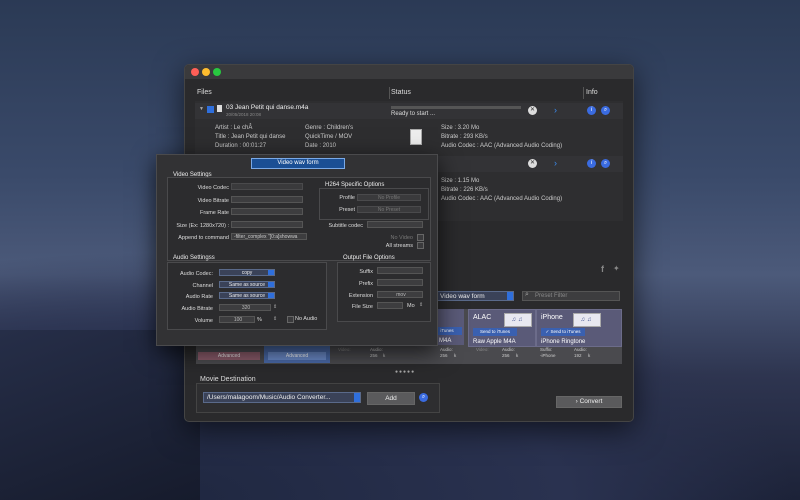 This screenshot has width=800, height=500. What do you see at coordinates (234, 128) in the screenshot?
I see `artist-text: Artist : Le chÂ` at bounding box center [234, 128].